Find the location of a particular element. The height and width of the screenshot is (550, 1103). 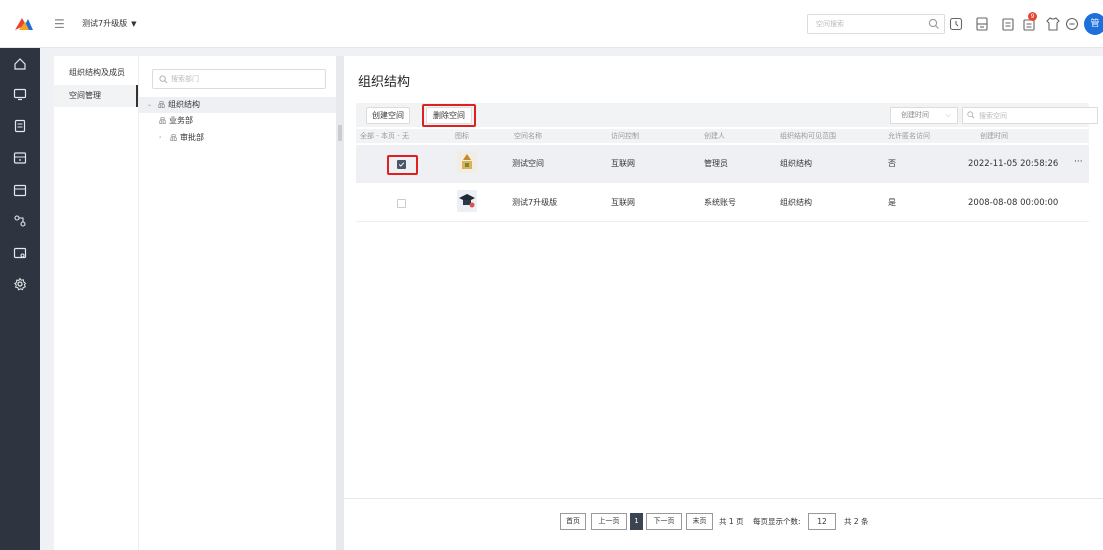

created-time: 2022-11-05 20:58:26 is located at coordinates (1013, 164).